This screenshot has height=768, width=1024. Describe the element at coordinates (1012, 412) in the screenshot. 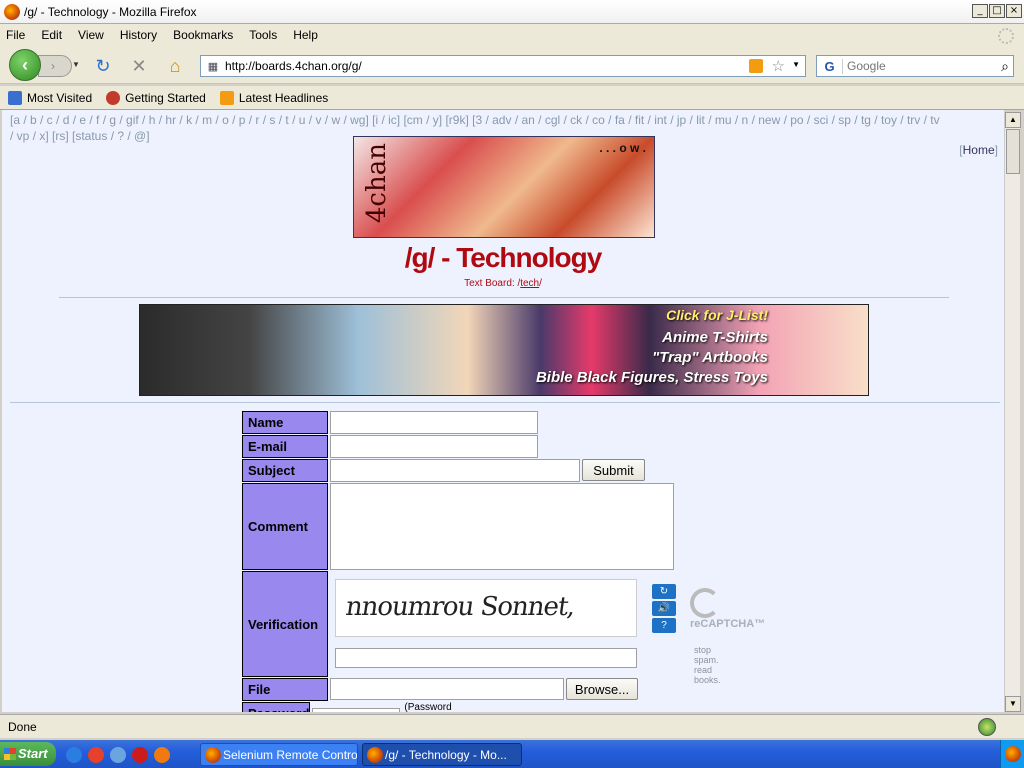

I see `vertical-scrollbar: ▲ ▼` at that location.